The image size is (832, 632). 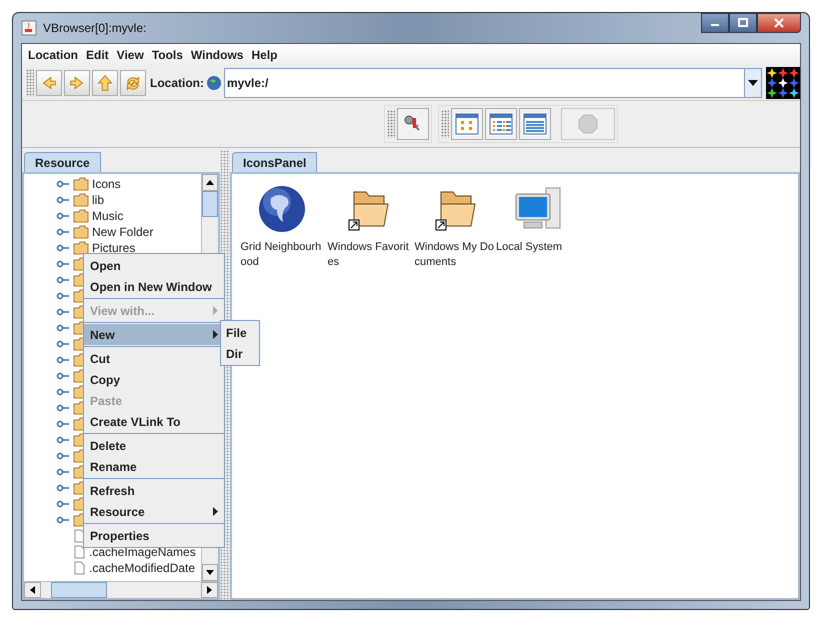 I want to click on table-view-icon, so click(x=535, y=124).